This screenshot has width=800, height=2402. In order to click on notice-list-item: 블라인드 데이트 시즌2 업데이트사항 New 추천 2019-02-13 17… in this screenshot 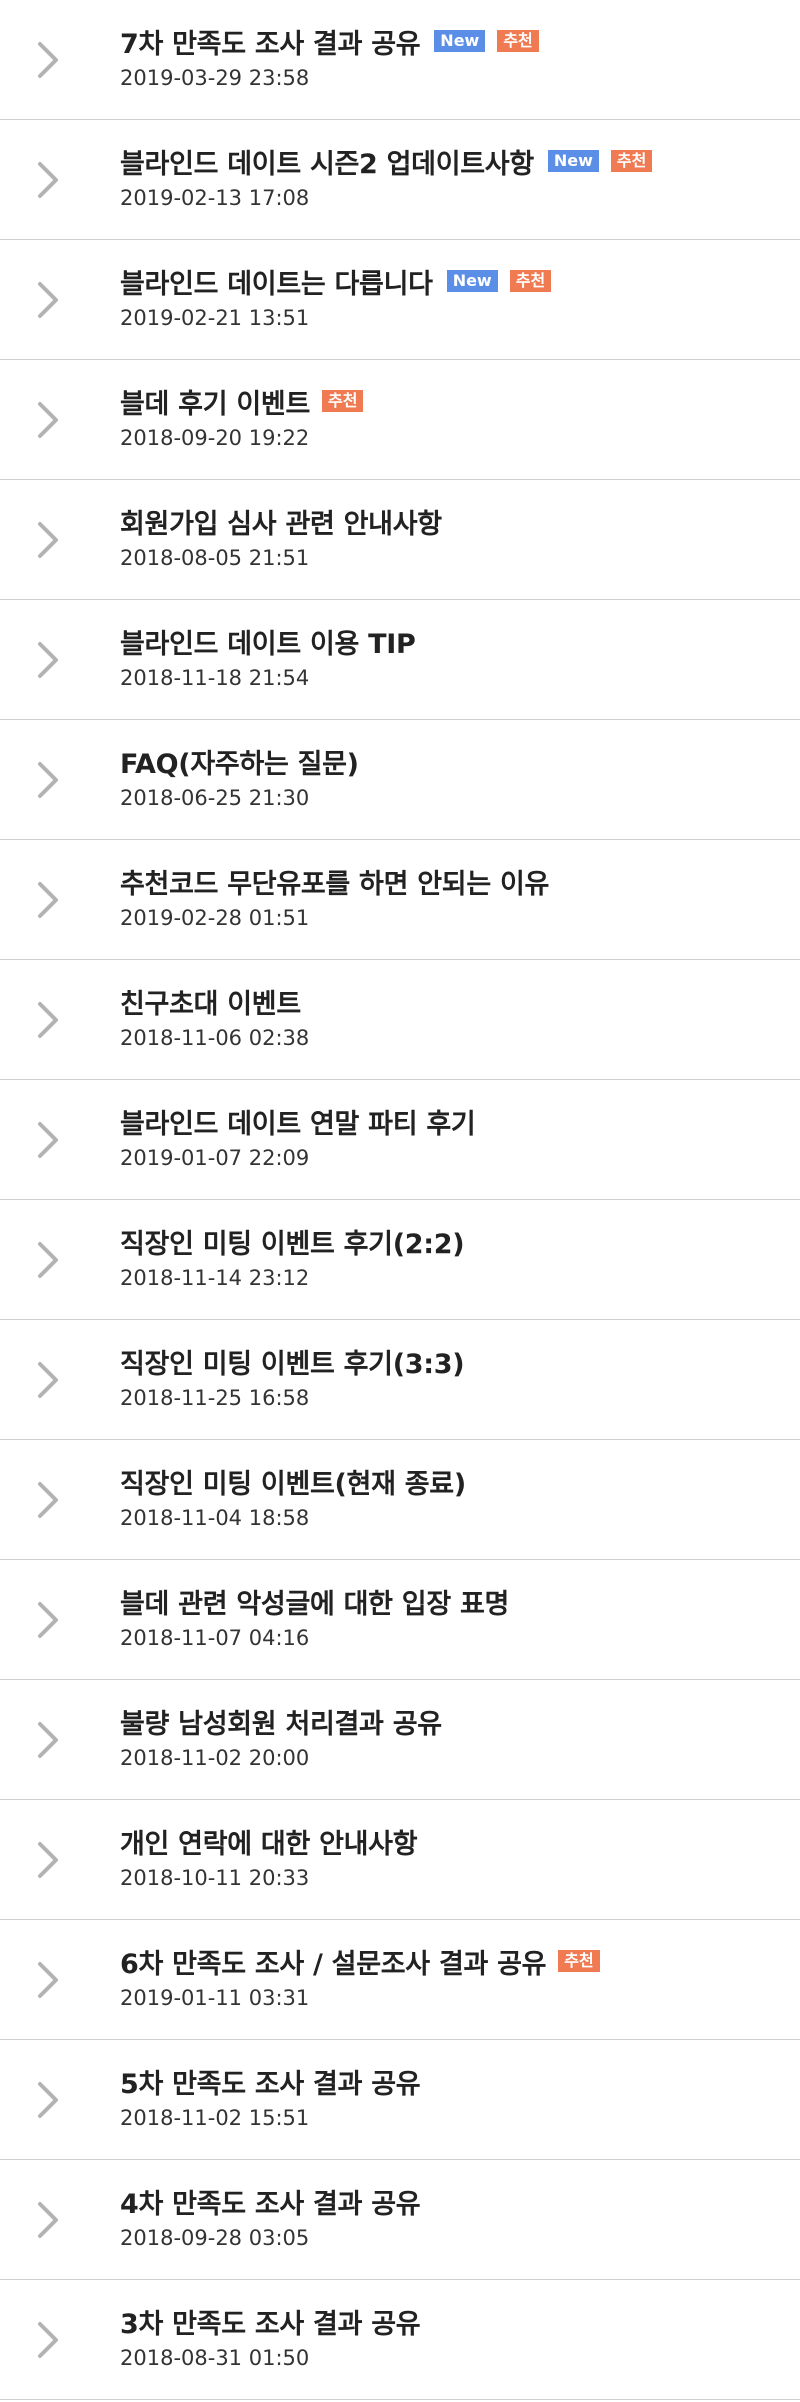, I will do `click(400, 180)`.